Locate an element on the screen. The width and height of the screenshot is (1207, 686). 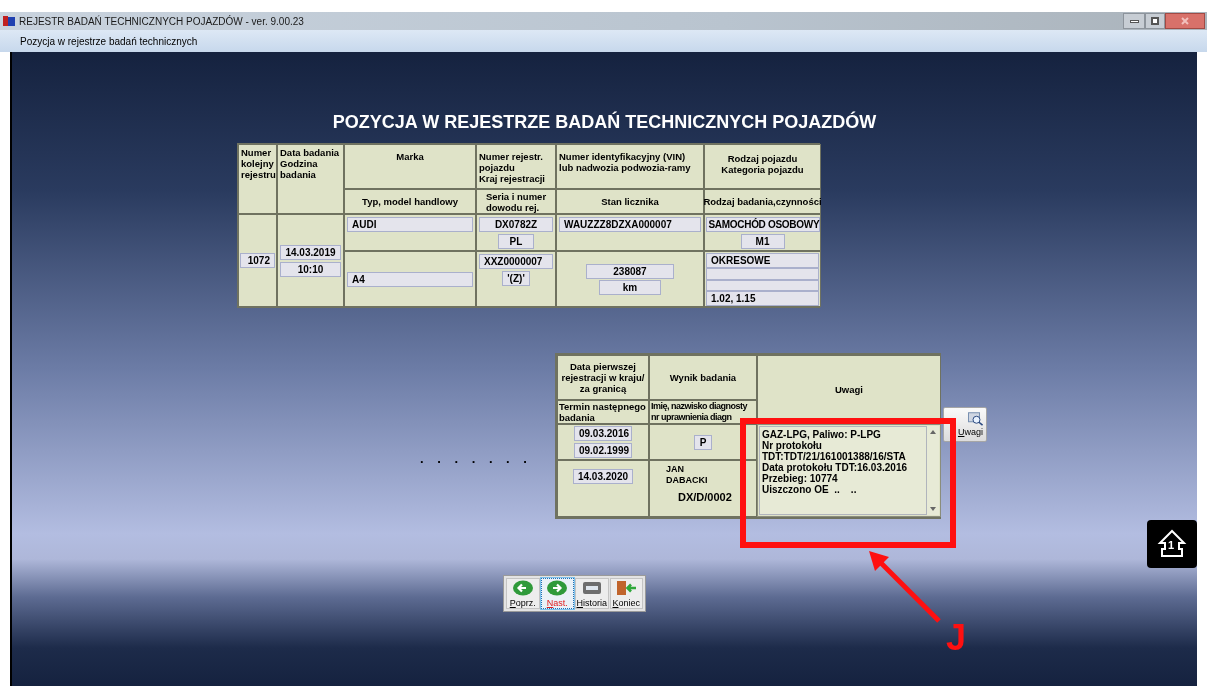
field: 09.02.1999 is located at coordinates (602, 450).